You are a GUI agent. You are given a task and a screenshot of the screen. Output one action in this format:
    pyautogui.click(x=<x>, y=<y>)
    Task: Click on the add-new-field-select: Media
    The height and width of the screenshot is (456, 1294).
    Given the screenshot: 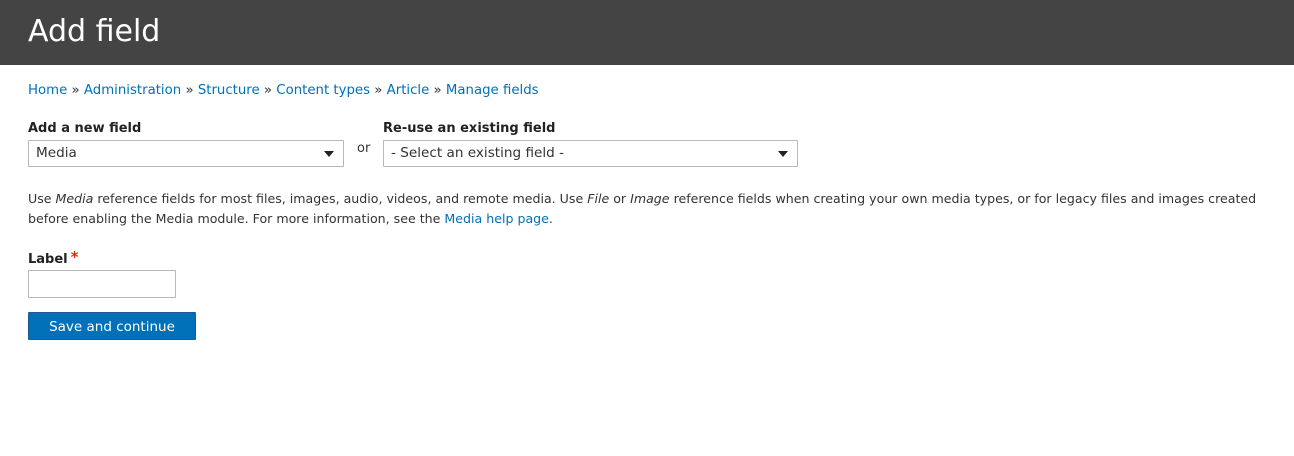 What is the action you would take?
    pyautogui.click(x=186, y=153)
    